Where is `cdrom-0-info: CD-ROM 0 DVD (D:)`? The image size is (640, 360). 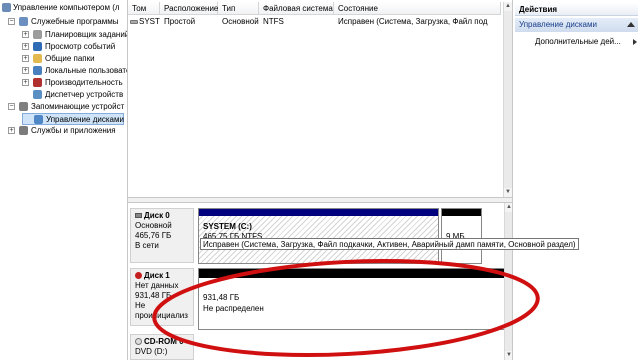 cdrom-0-info: CD-ROM 0 DVD (D:) is located at coordinates (162, 347).